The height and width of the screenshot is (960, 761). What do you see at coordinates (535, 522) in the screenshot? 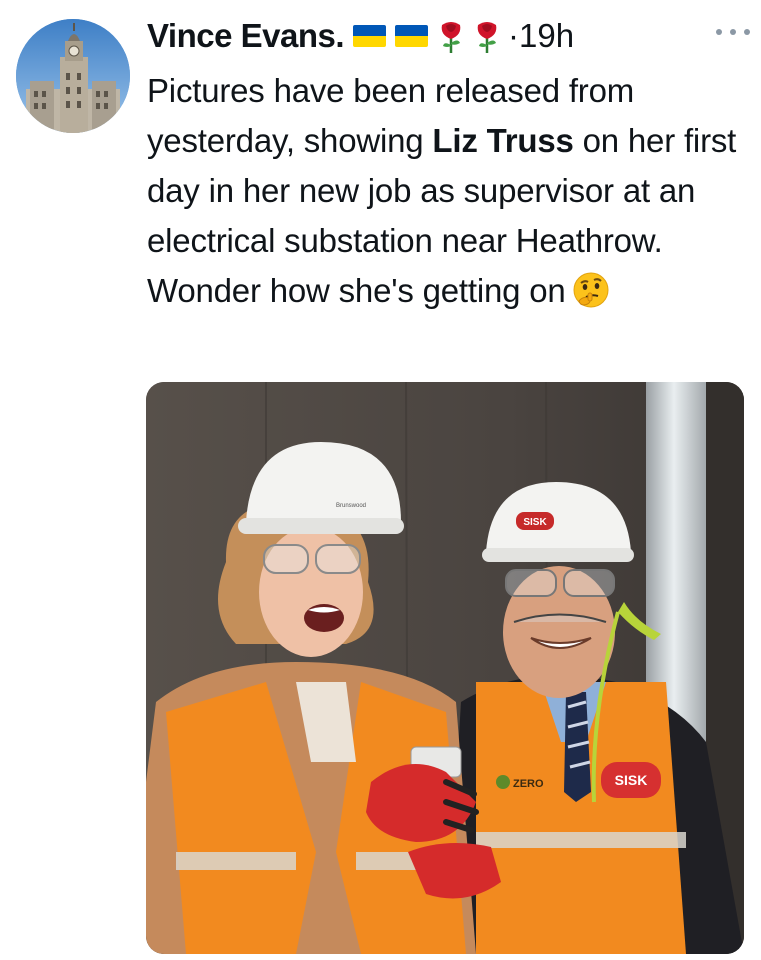
I see `helmet-sisk-label: SISK` at bounding box center [535, 522].